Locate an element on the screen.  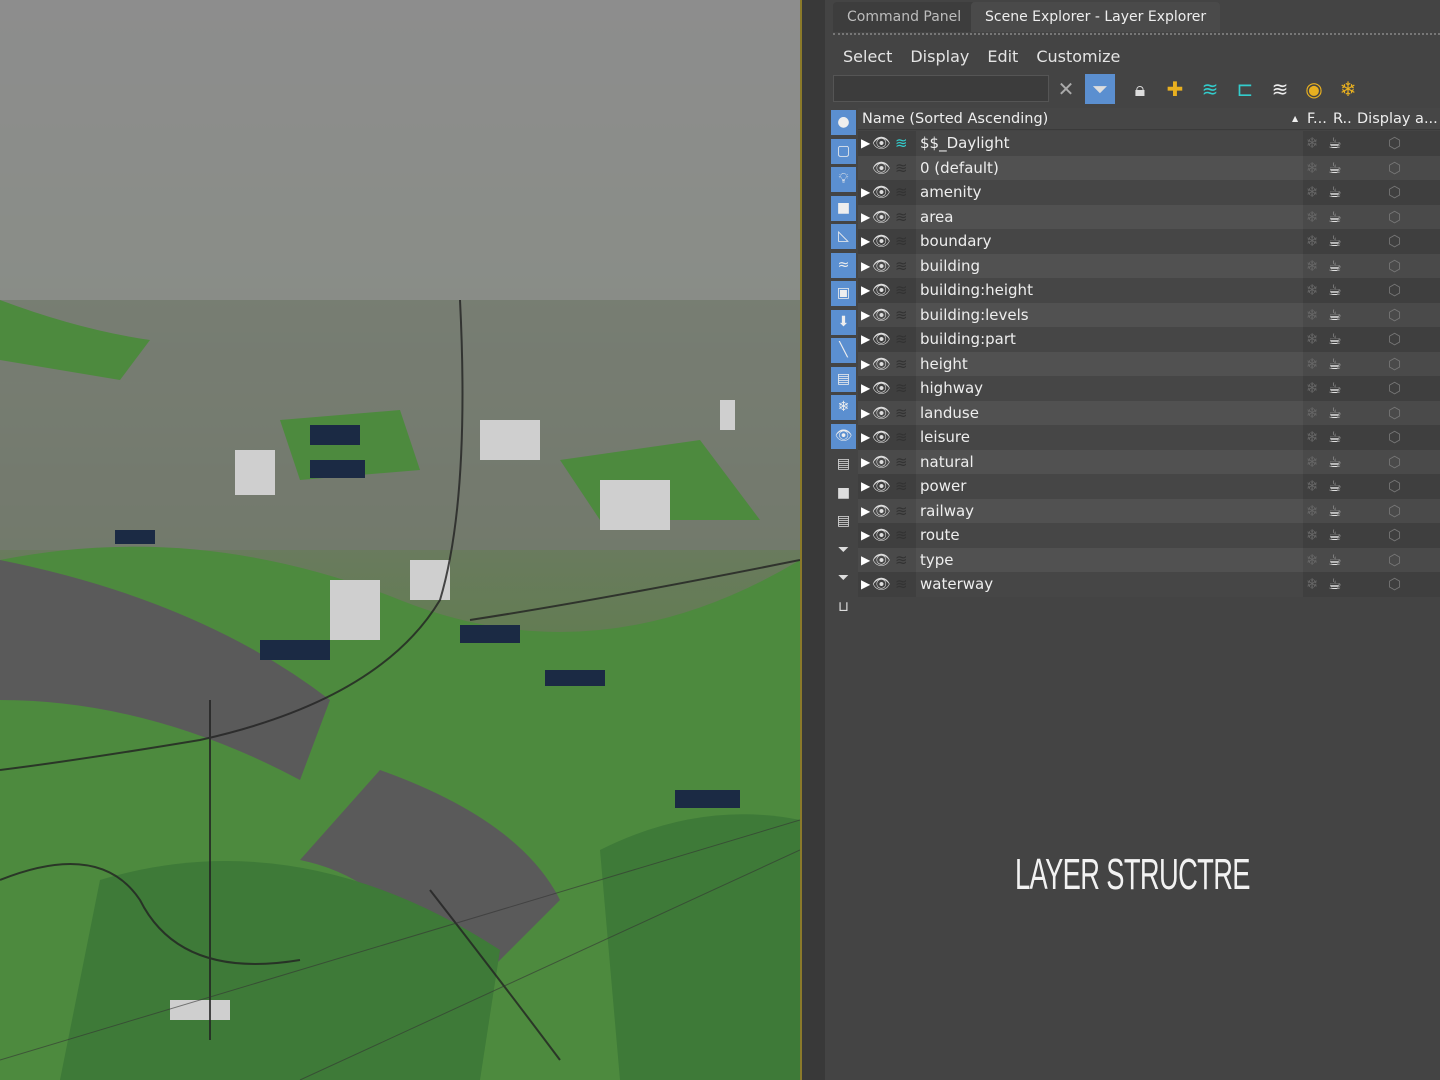
geometry-filter-icon: ● is located at coordinates (843, 122).